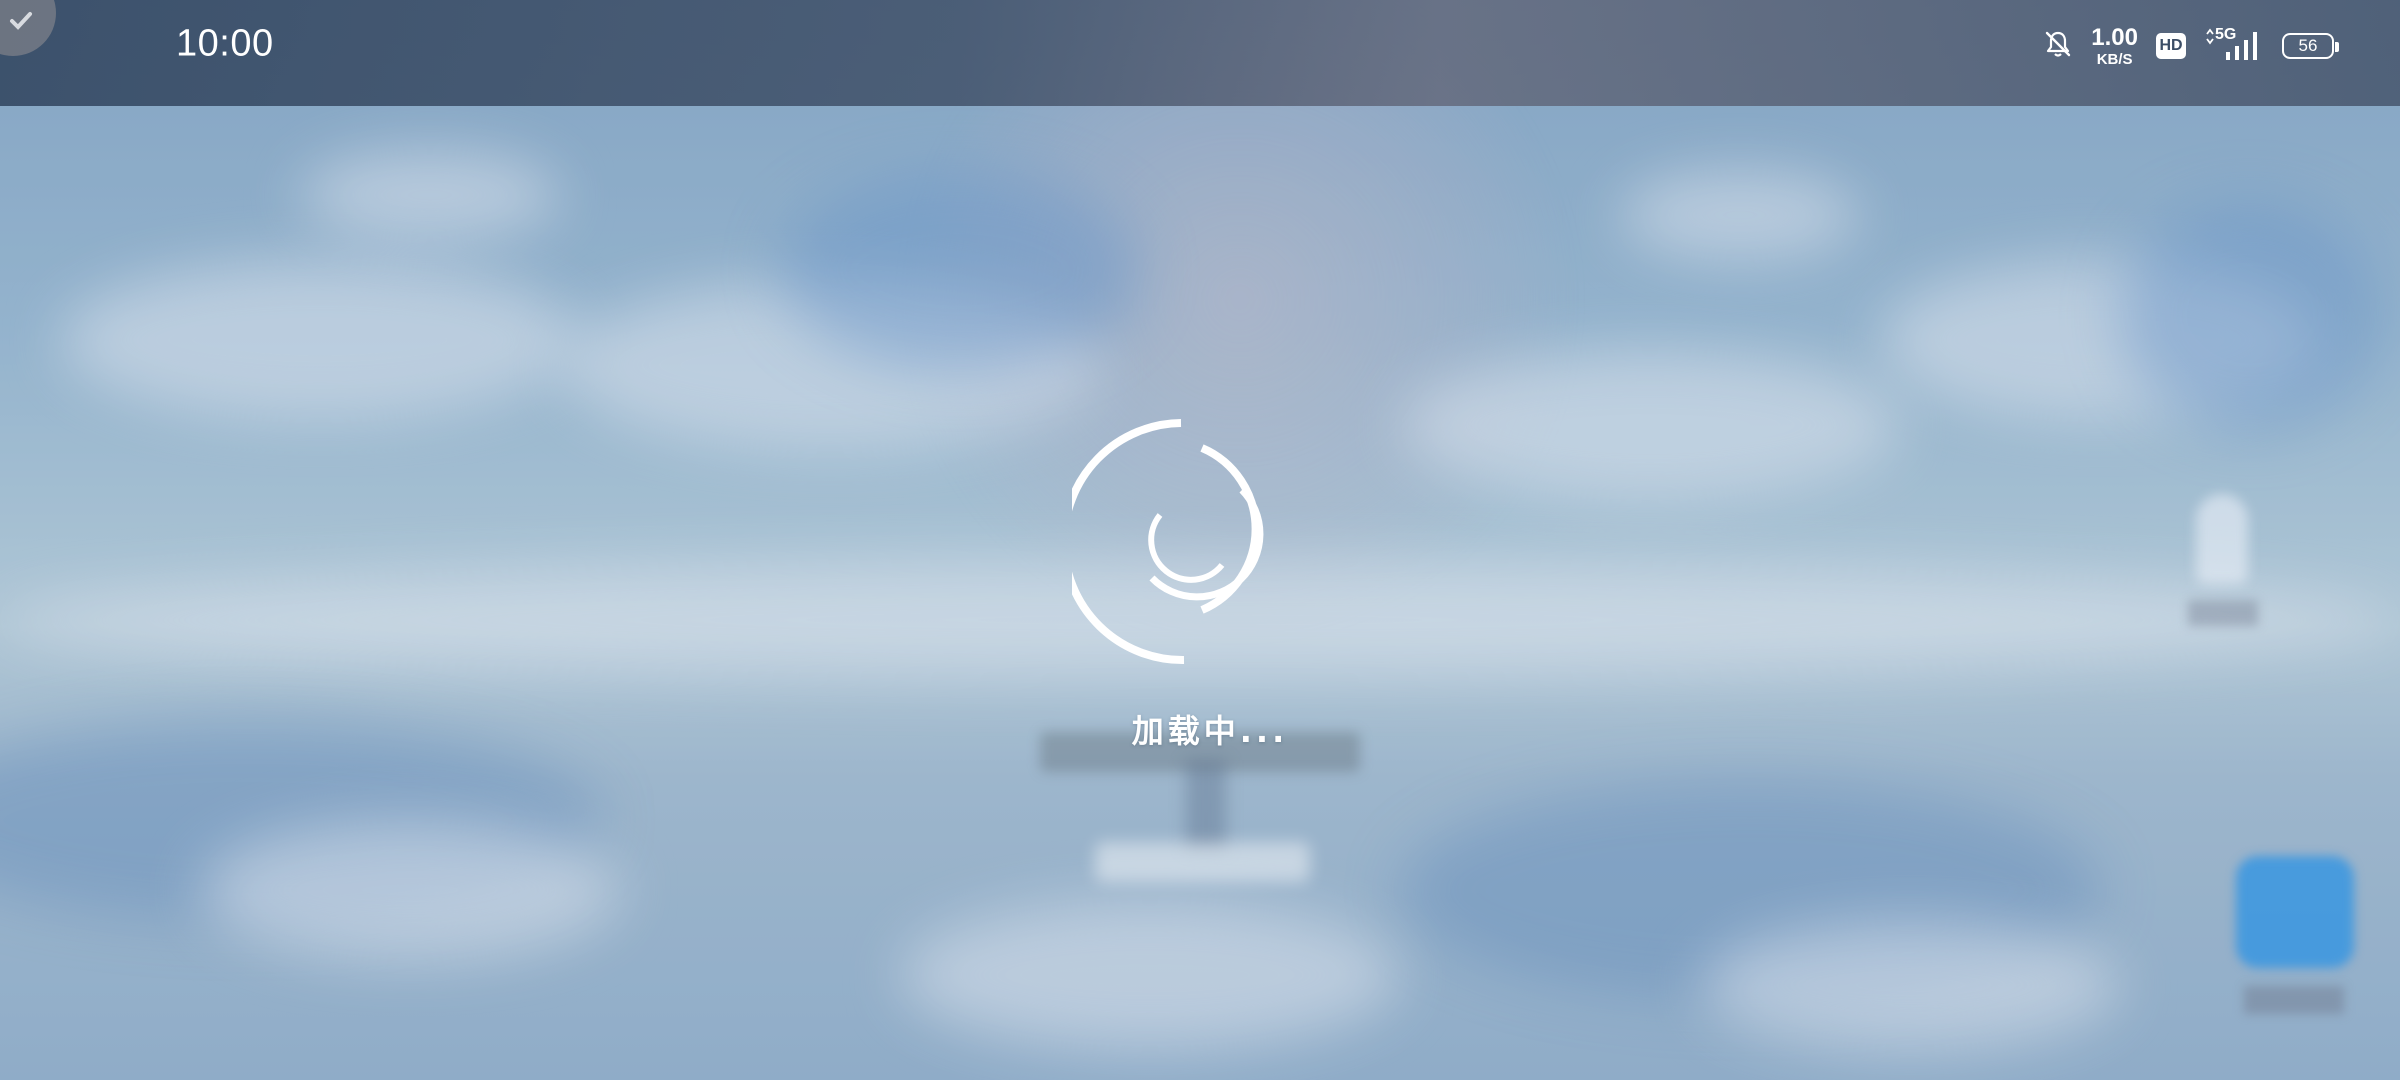  I want to click on clock: 10:00, so click(225, 43).